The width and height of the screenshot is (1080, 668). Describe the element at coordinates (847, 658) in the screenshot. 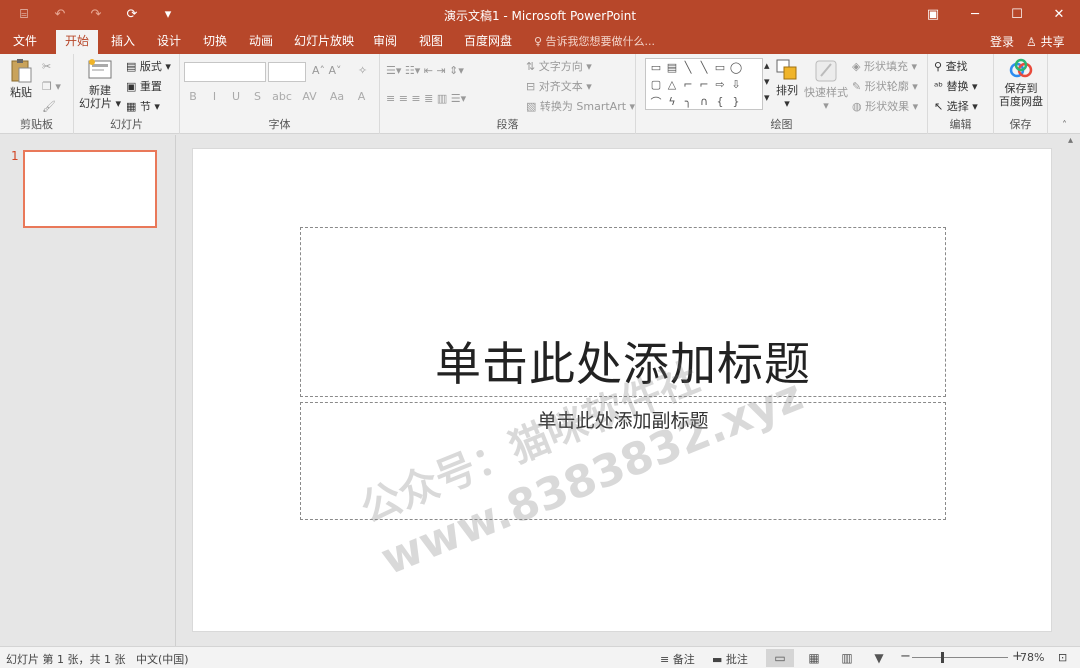

I see `reading-view-icon: ▥` at that location.